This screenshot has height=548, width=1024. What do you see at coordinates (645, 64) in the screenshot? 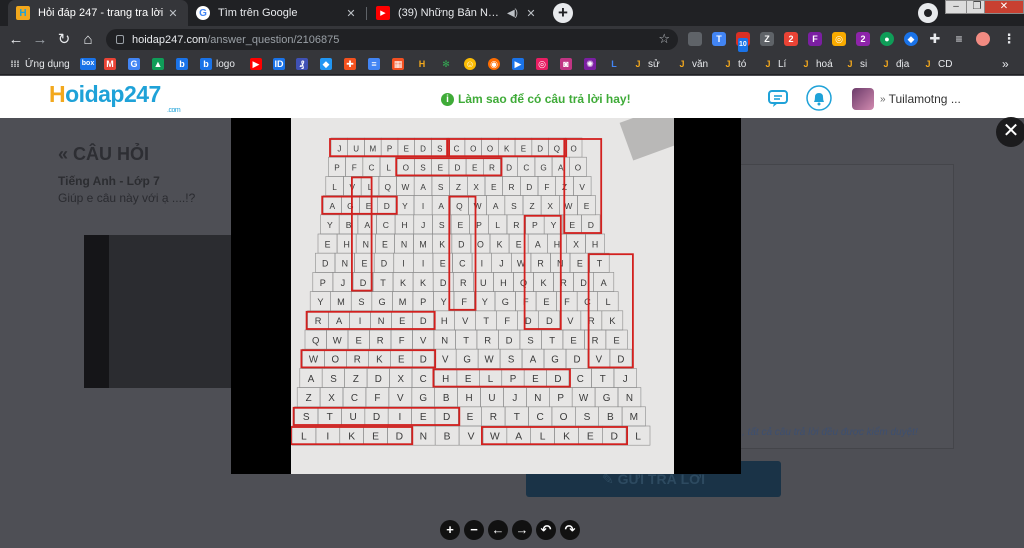
I see `bookmark-su: Jsử` at bounding box center [645, 64].